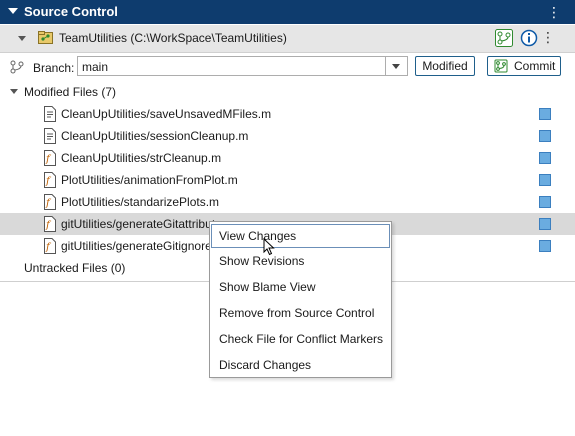  Describe the element at coordinates (140, 202) in the screenshot. I see `file-name: PlotUtilities/standarizePlots.m` at that location.